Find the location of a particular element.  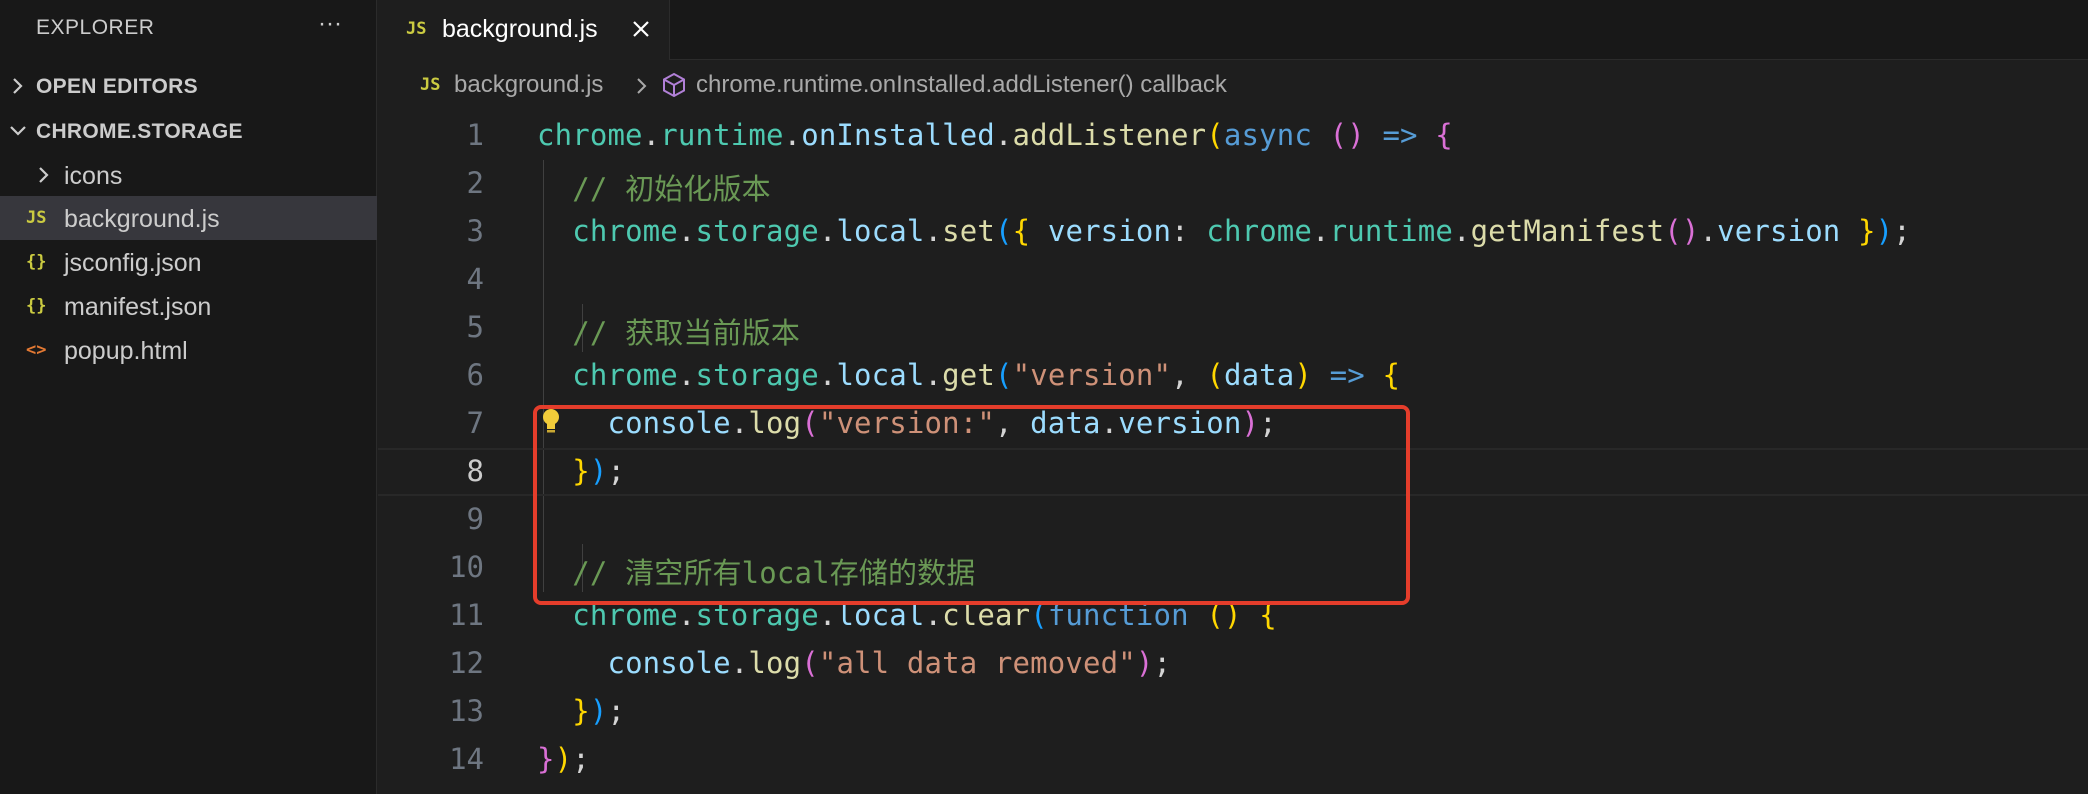

section-open-editors: OPEN EDITORS is located at coordinates (188, 86).